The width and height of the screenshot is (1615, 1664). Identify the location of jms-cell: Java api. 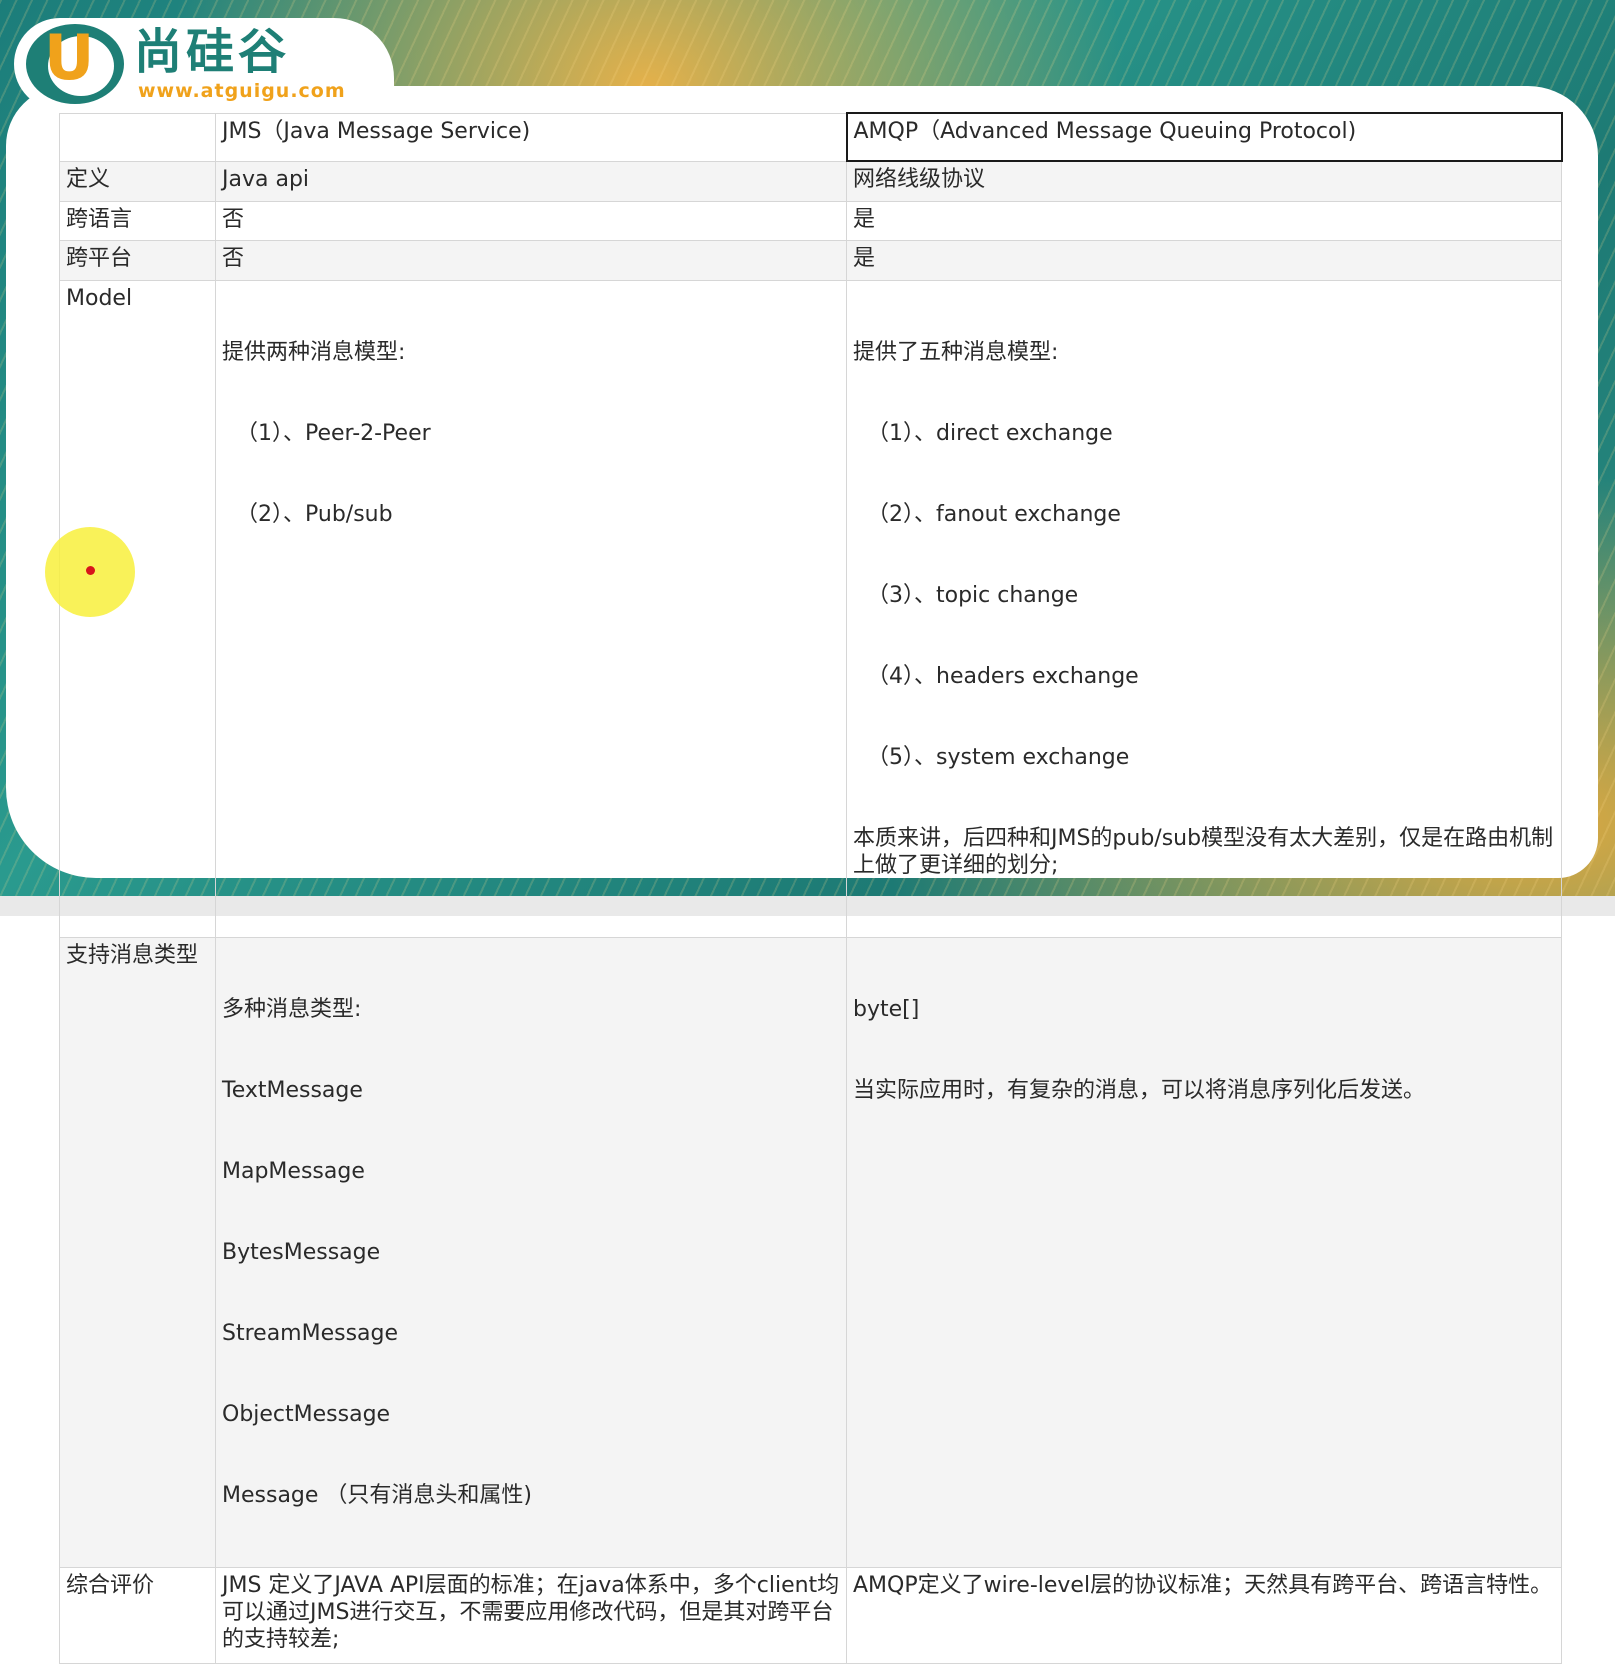
(531, 181).